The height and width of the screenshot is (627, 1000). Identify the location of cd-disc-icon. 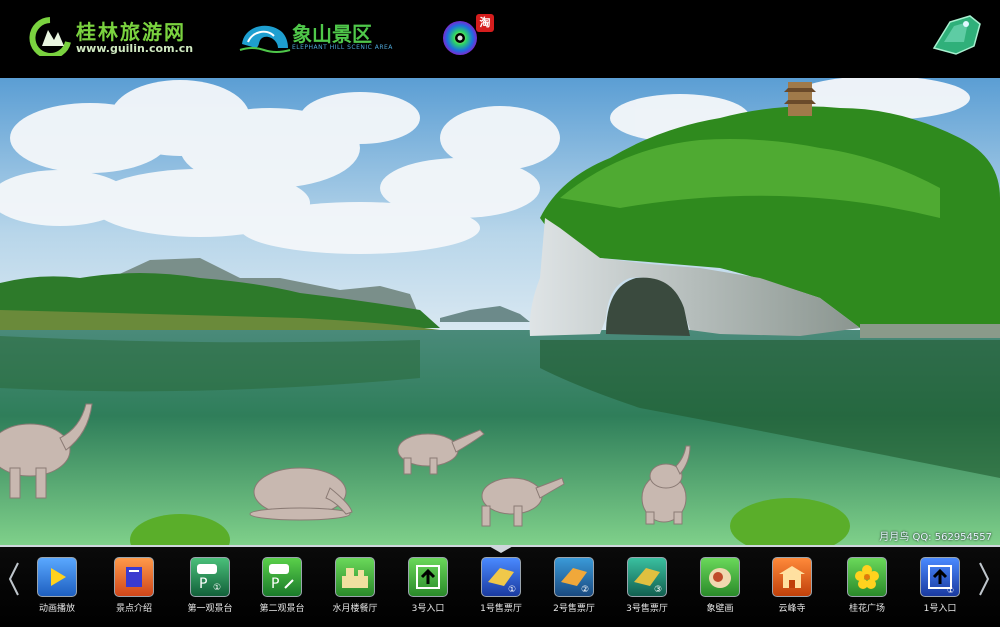
(460, 38).